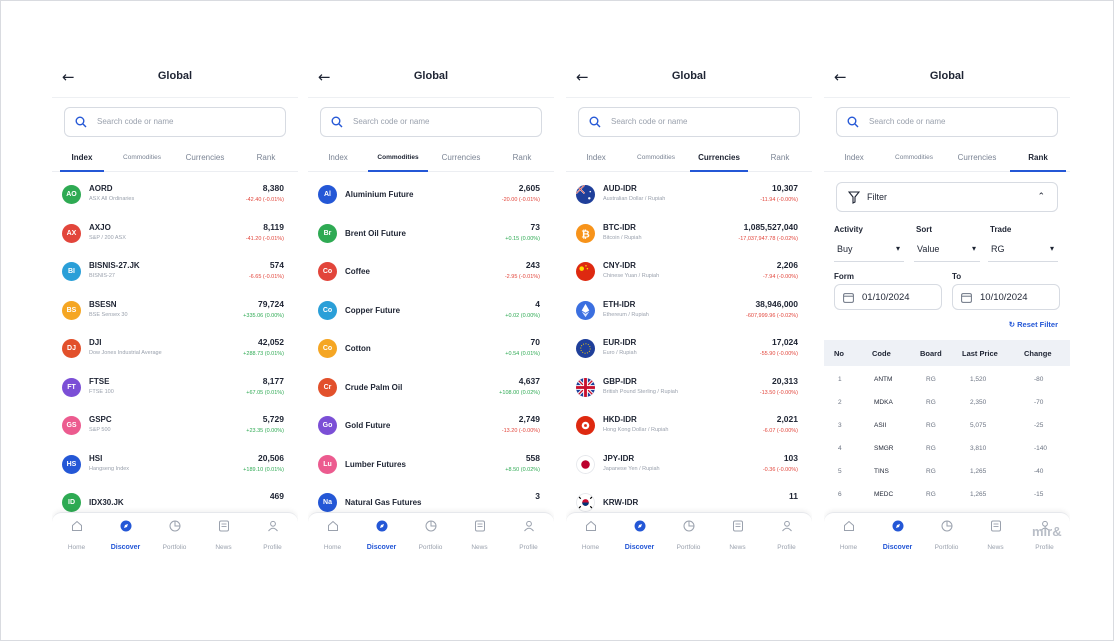  What do you see at coordinates (785, 380) in the screenshot?
I see `last-price: 20,313` at bounding box center [785, 380].